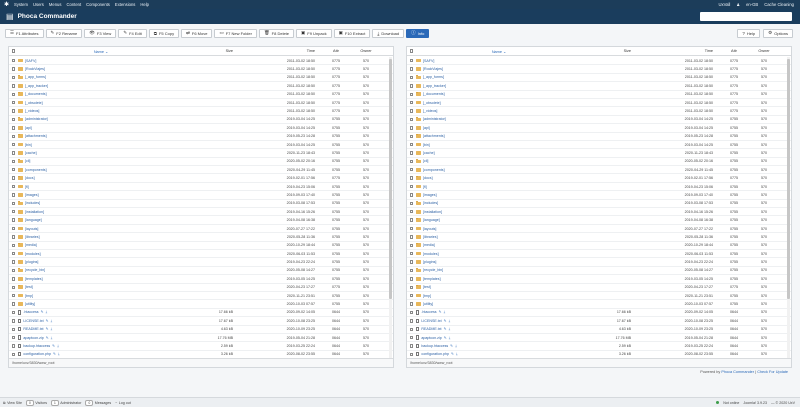  What do you see at coordinates (499, 178) in the screenshot?
I see `file-name-cell: [docs]` at bounding box center [499, 178].